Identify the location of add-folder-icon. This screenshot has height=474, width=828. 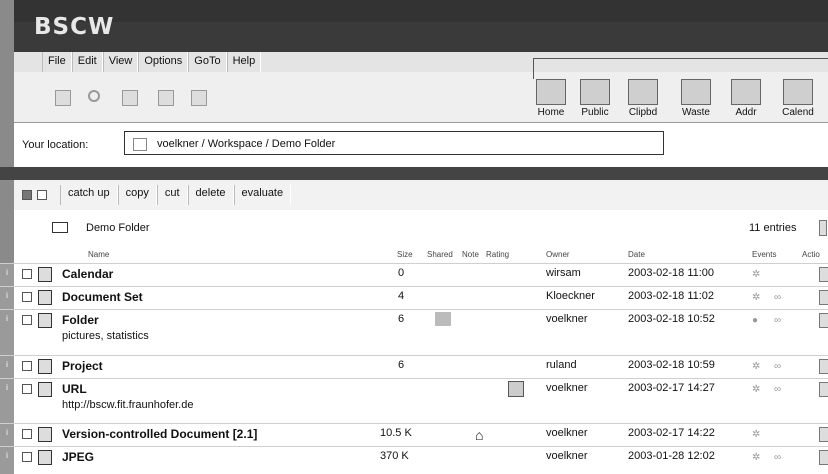
(166, 98).